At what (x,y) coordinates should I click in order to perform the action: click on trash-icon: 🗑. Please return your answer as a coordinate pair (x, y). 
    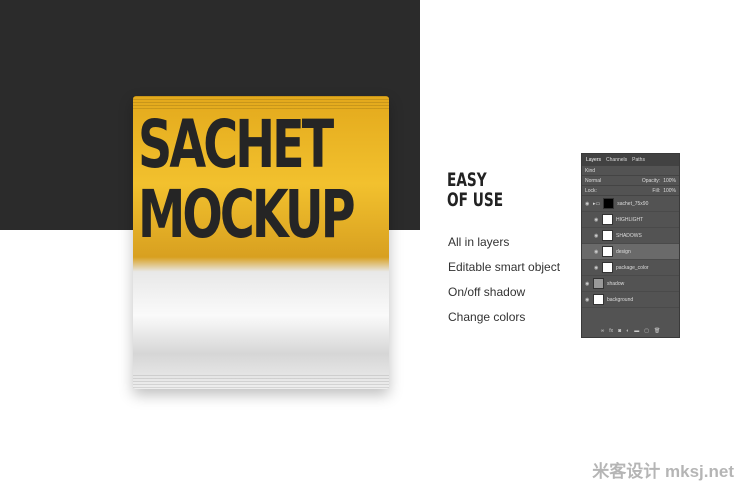
    Looking at the image, I should click on (657, 331).